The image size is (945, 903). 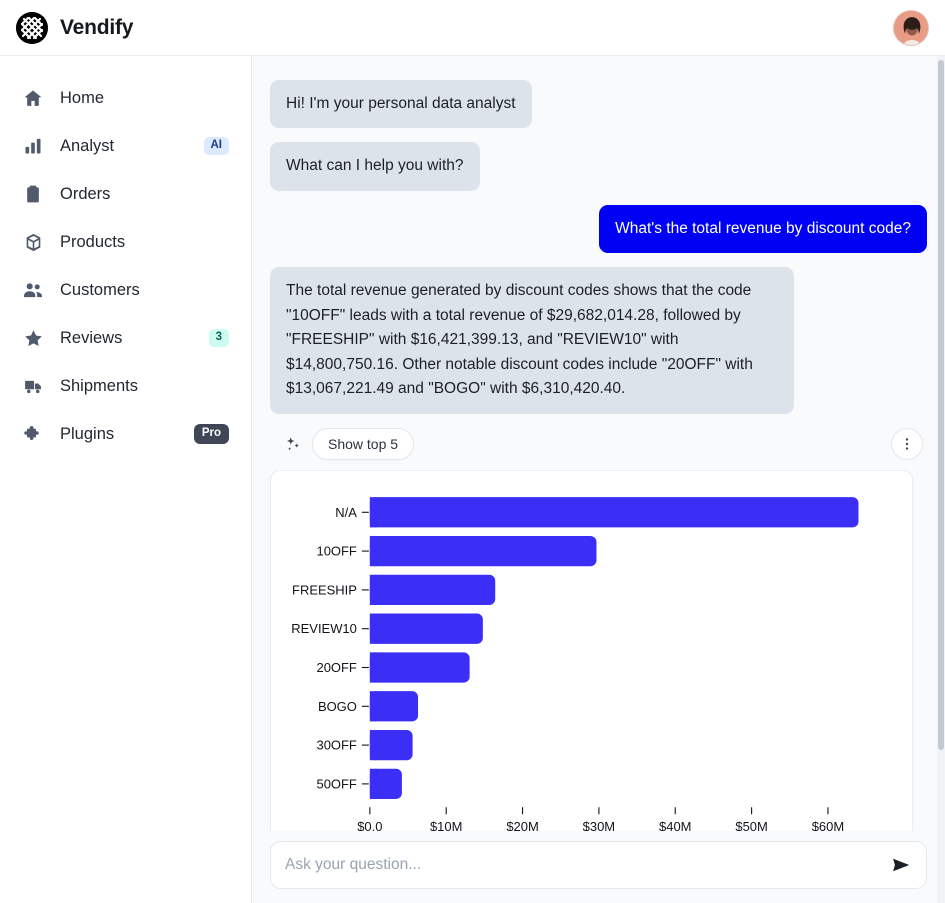 What do you see at coordinates (87, 145) in the screenshot?
I see `sidebar-item-label: Analyst` at bounding box center [87, 145].